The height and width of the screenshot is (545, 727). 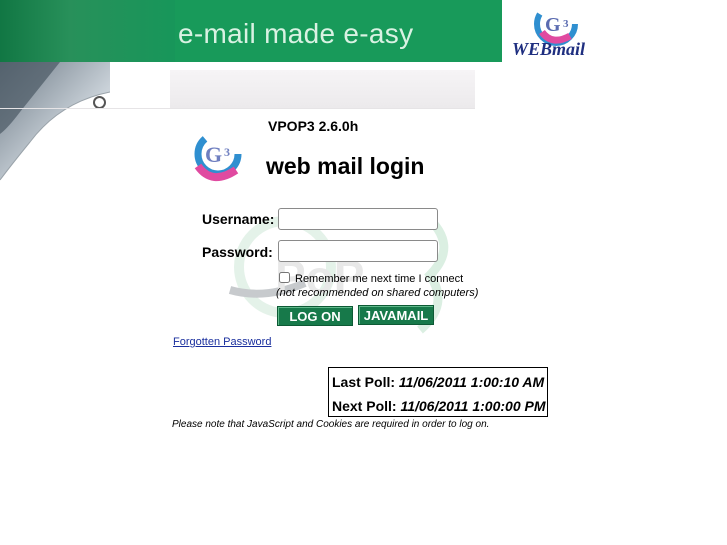 What do you see at coordinates (237, 108) in the screenshot?
I see `divider` at bounding box center [237, 108].